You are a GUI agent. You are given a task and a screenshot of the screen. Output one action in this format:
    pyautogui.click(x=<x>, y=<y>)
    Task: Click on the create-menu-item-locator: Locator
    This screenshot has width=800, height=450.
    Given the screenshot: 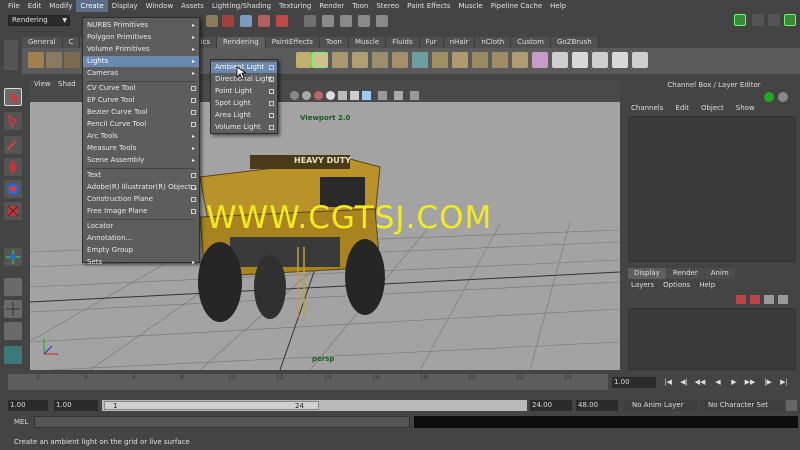 What is the action you would take?
    pyautogui.click(x=141, y=226)
    